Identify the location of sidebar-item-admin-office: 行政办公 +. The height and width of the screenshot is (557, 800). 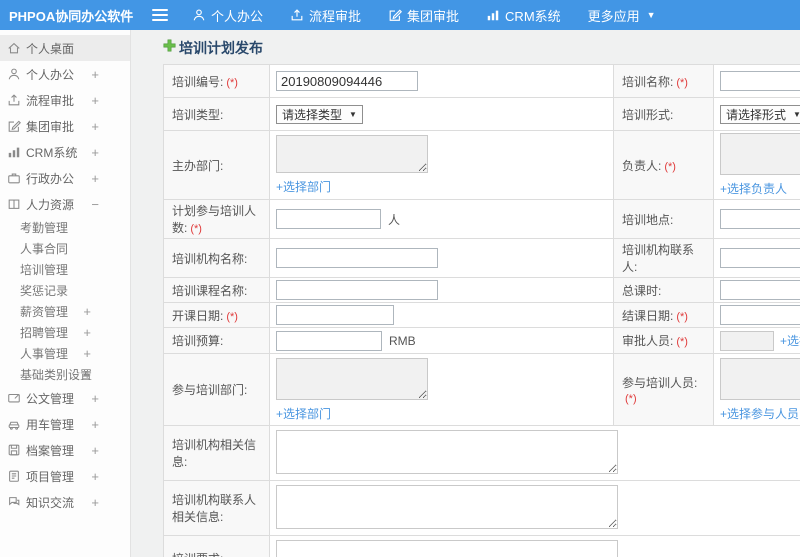
(65, 178).